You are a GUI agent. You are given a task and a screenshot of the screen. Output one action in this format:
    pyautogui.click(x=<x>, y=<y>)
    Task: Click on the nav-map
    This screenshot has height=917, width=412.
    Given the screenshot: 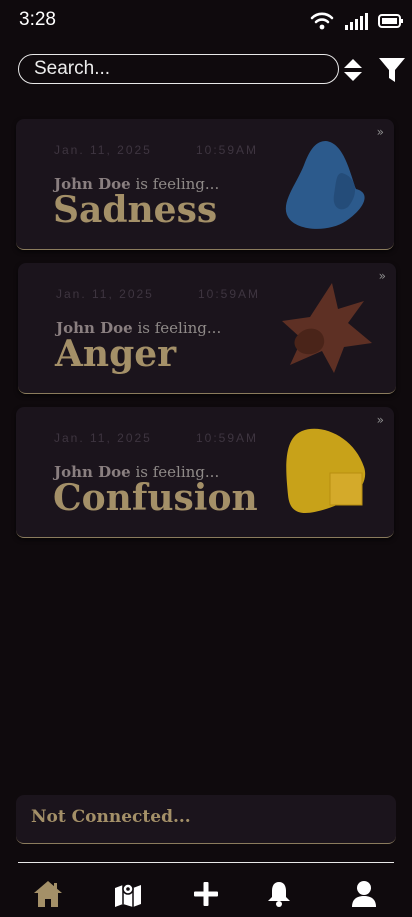 What is the action you would take?
    pyautogui.click(x=128, y=894)
    